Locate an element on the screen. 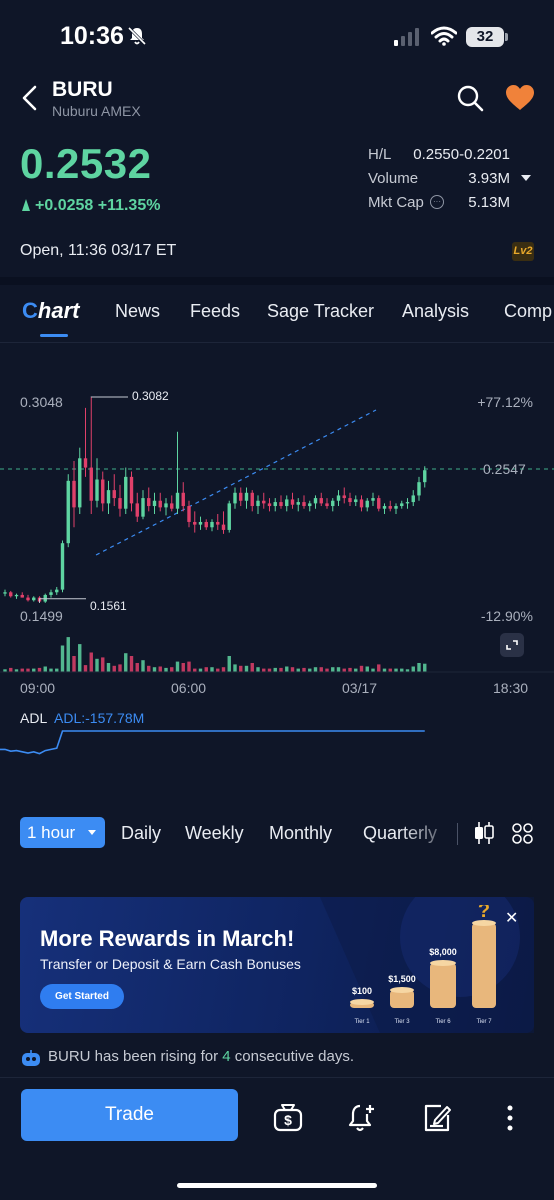 This screenshot has width=554, height=1200. lv2-badge: Lv2 is located at coordinates (523, 251).